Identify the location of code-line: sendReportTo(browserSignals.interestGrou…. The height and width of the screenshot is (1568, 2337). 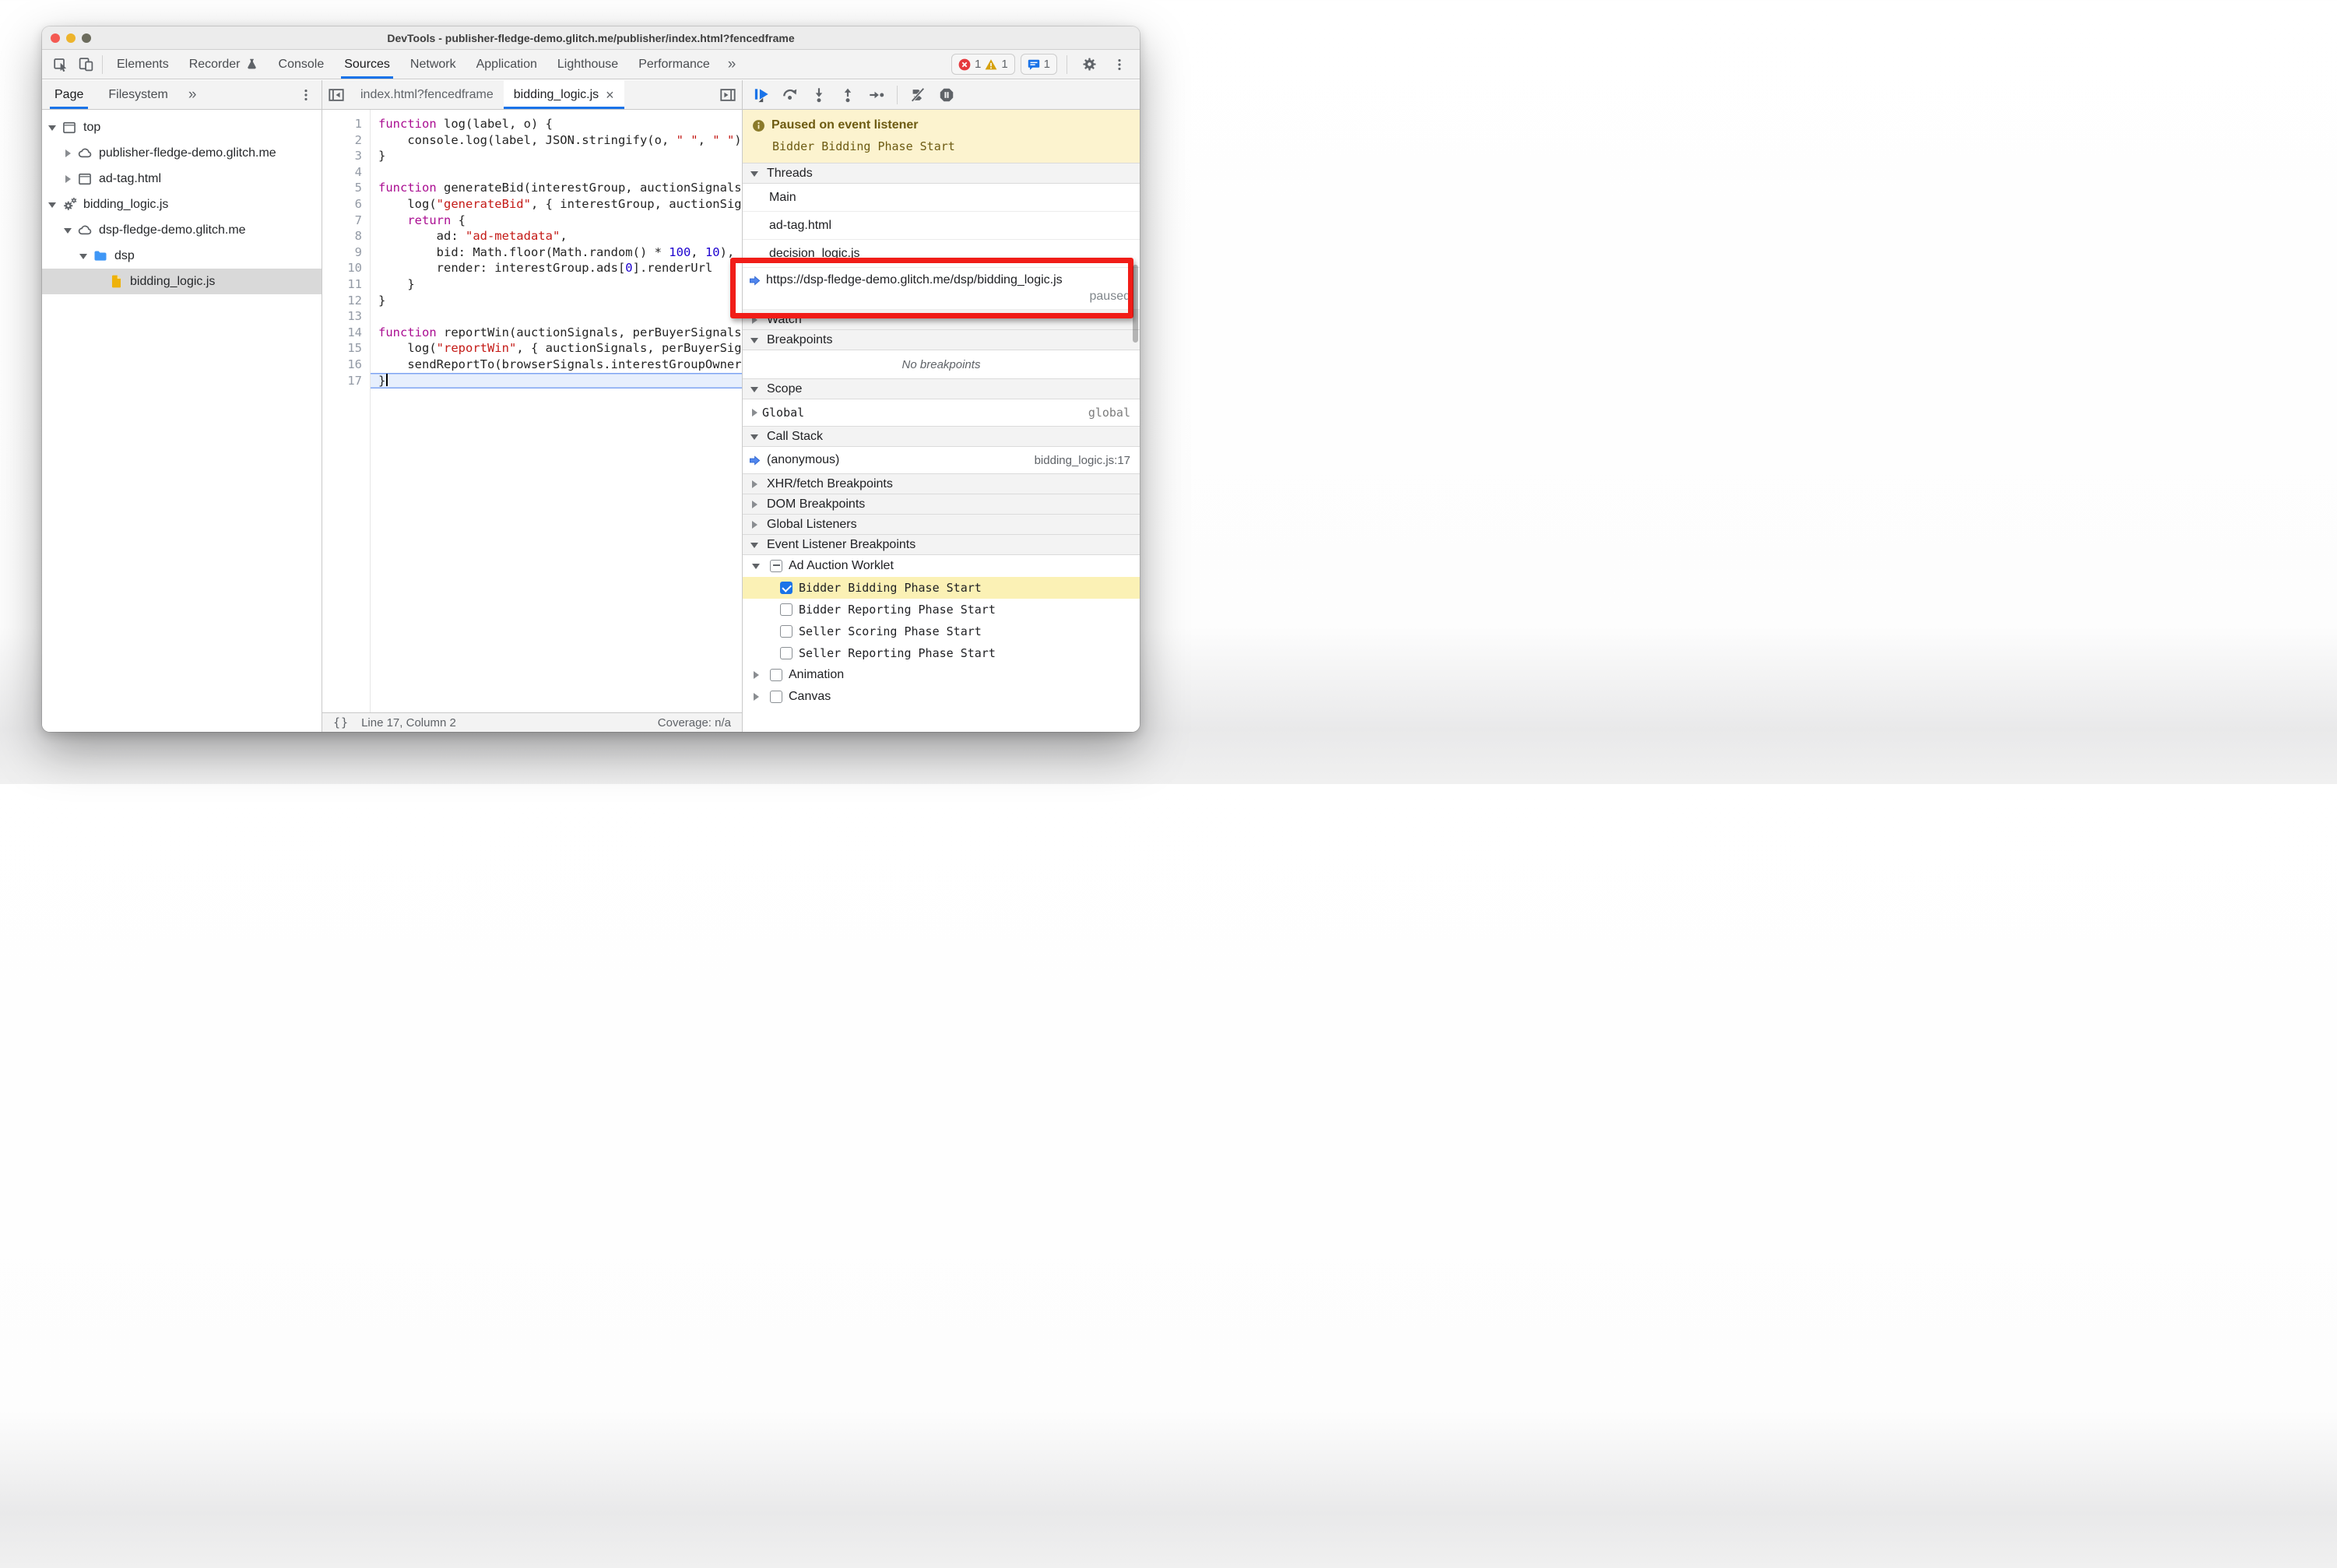
(556, 365).